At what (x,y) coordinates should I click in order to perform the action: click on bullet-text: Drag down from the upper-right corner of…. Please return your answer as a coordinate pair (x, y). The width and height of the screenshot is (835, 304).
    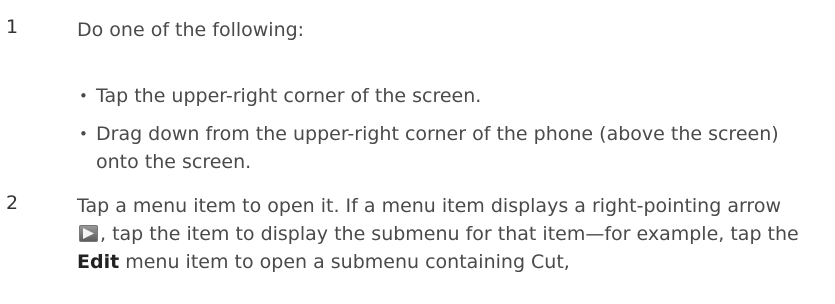
    Looking at the image, I should click on (437, 148).